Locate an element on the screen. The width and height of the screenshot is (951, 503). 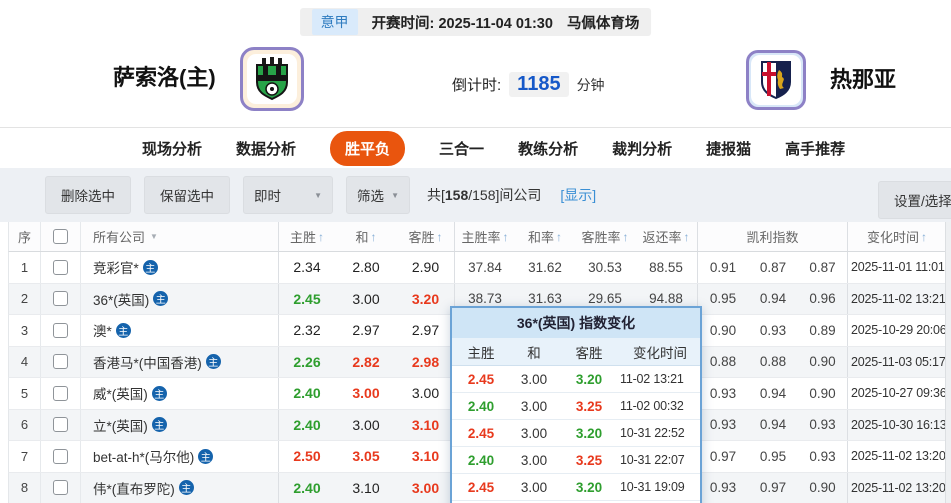
header-home-rate: 主胜率 ↑ is located at coordinates (485, 236).